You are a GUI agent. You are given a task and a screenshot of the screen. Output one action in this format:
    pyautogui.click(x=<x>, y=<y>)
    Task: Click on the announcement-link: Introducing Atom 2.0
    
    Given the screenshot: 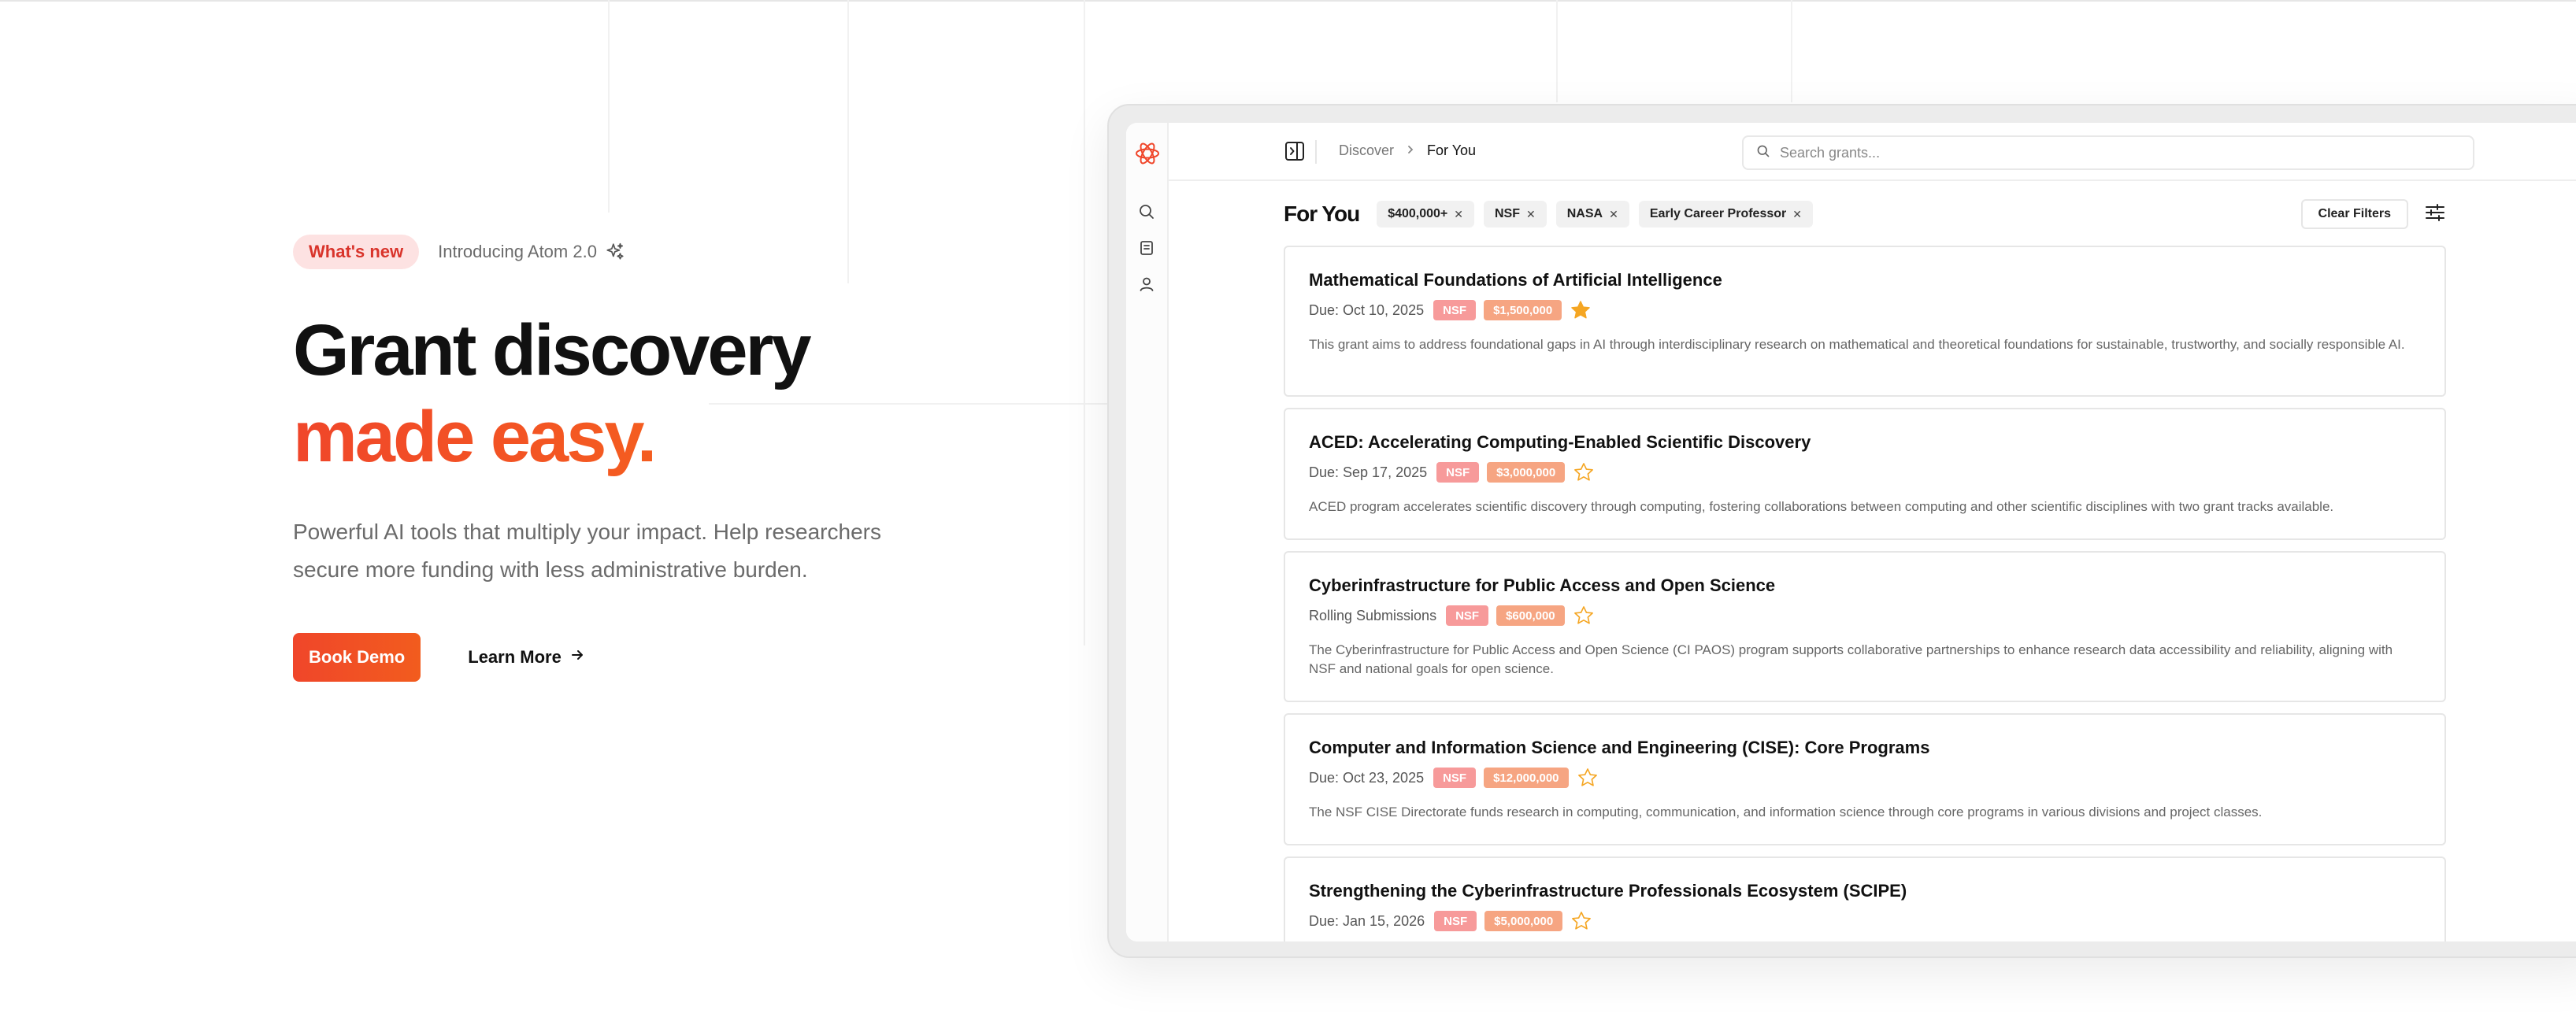 What is the action you would take?
    pyautogui.click(x=531, y=252)
    